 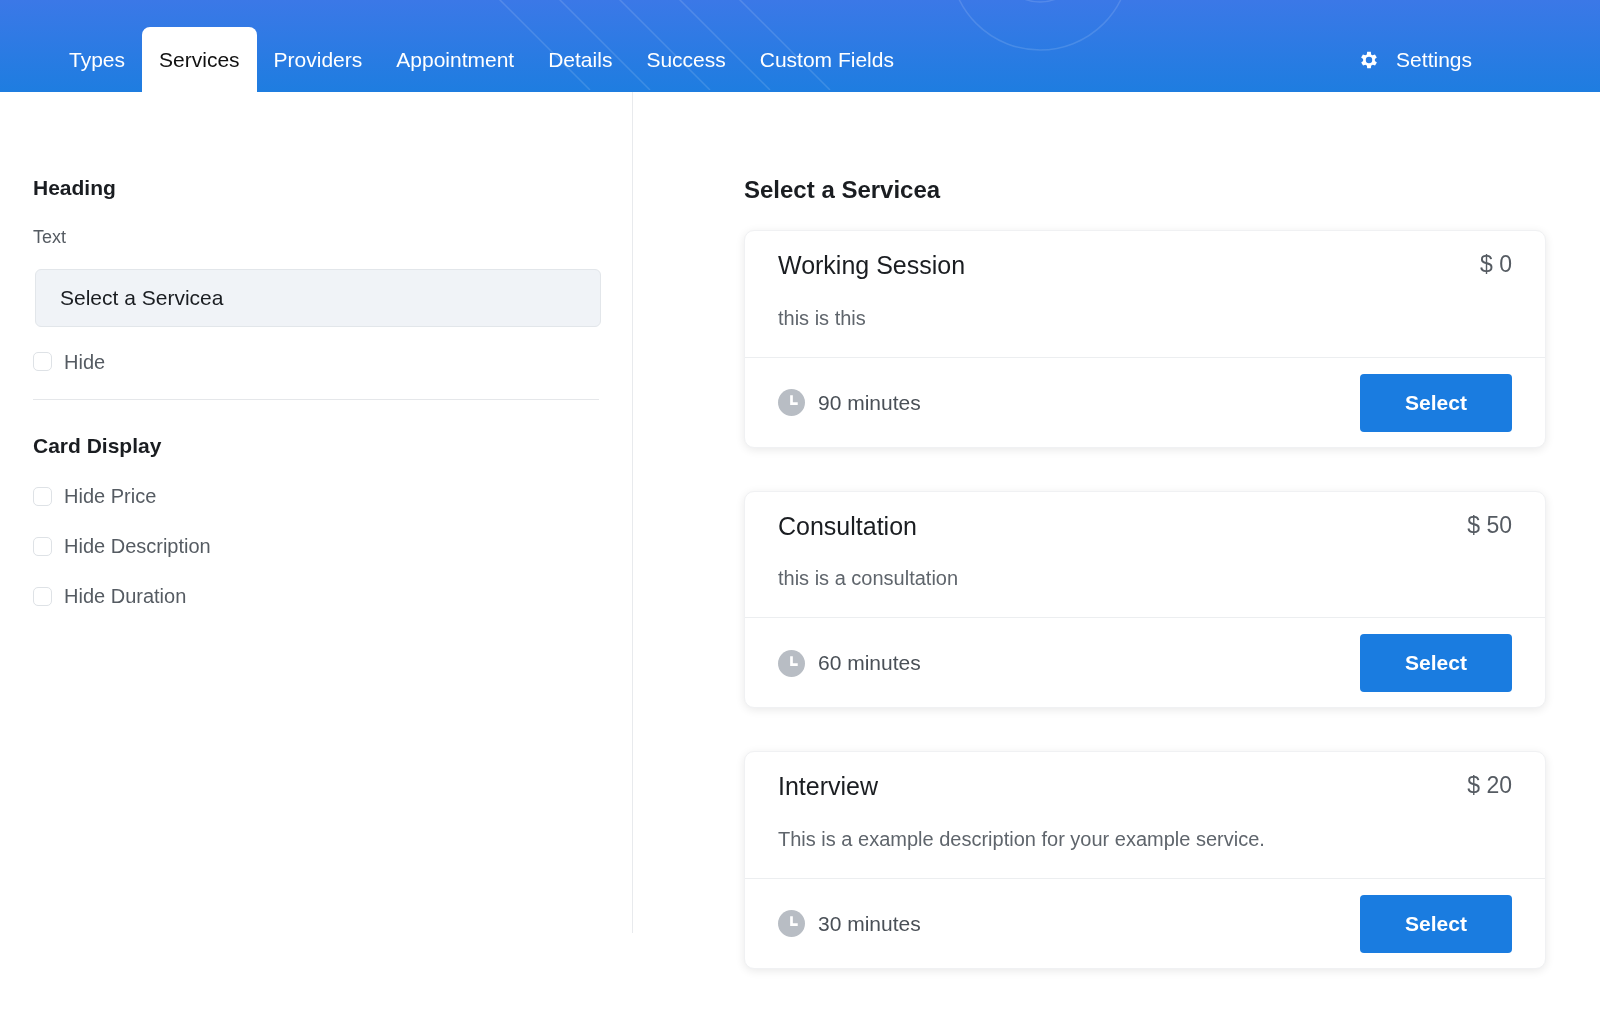 What do you see at coordinates (847, 526) in the screenshot?
I see `service-name: Consultation` at bounding box center [847, 526].